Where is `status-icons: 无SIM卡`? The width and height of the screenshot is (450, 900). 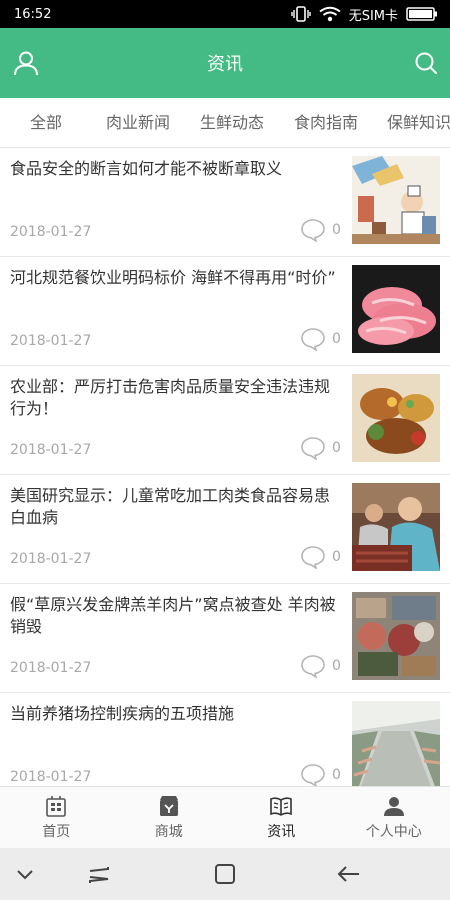
status-icons: 无SIM卡 is located at coordinates (364, 14).